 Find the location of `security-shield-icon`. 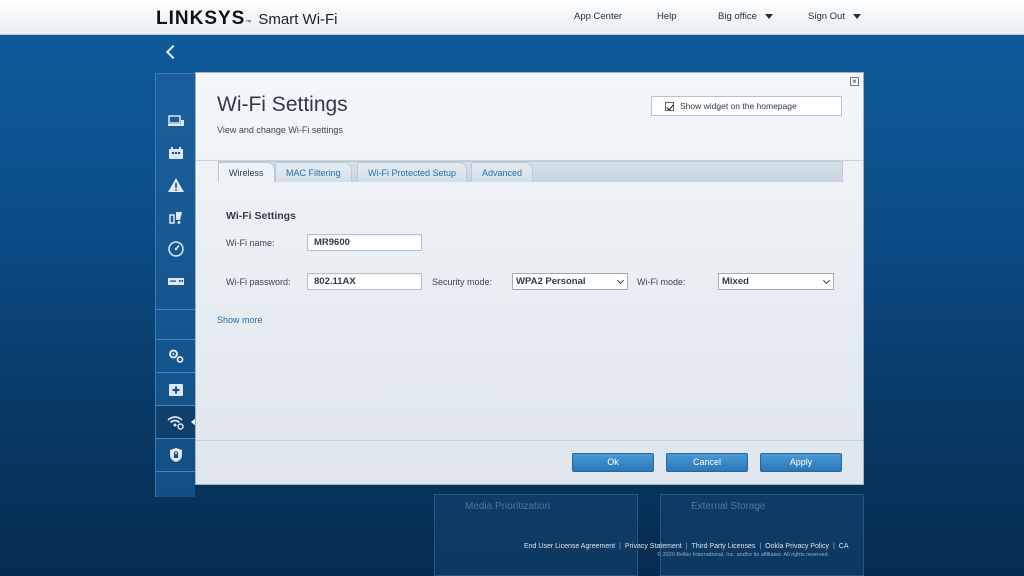

security-shield-icon is located at coordinates (176, 455).